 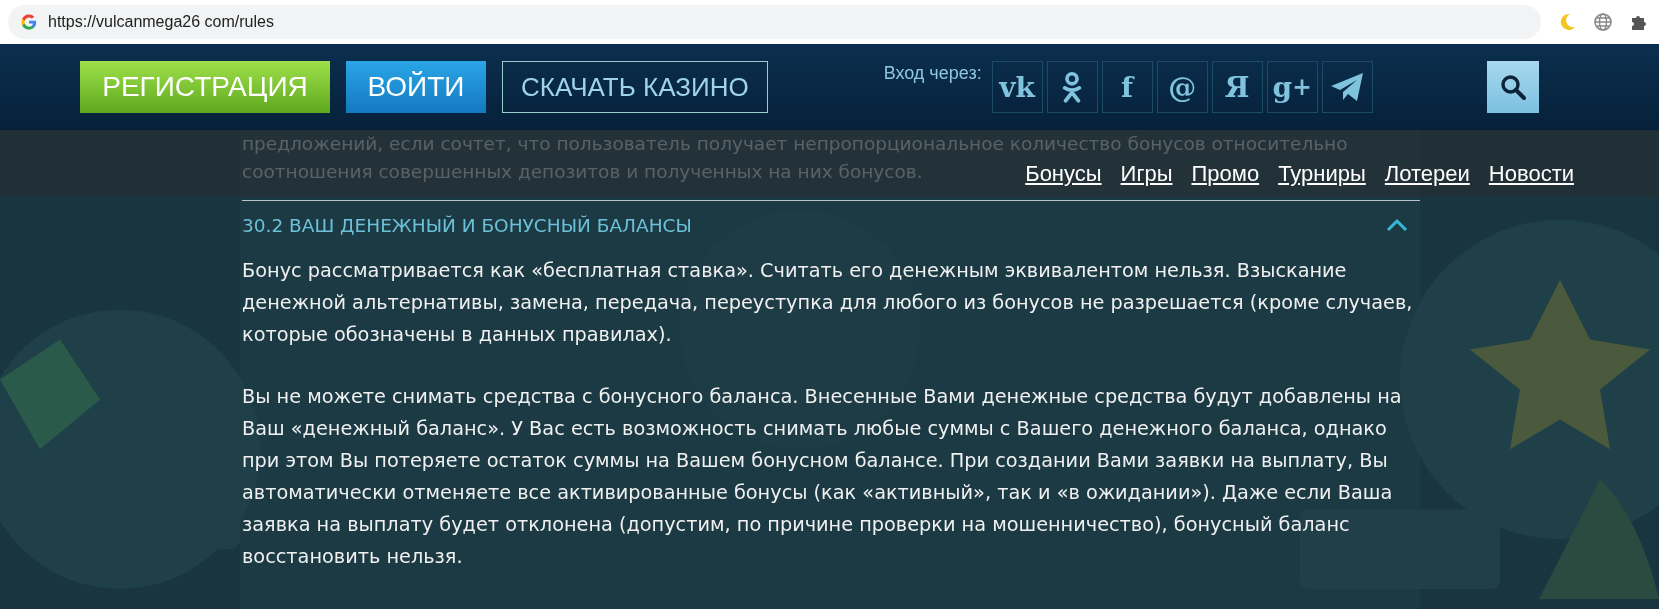 I want to click on paper-plane-icon, so click(x=1347, y=87).